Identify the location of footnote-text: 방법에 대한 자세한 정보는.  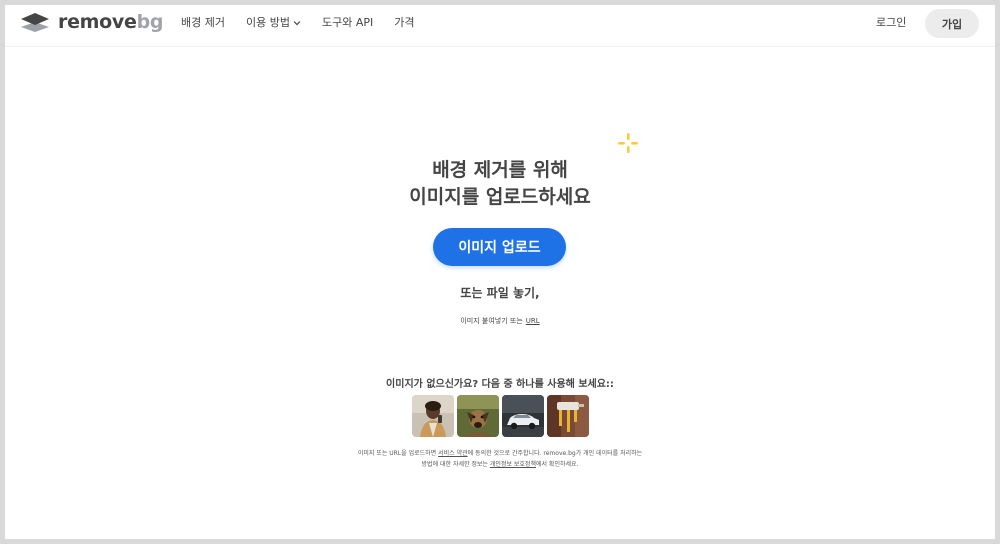
(454, 464).